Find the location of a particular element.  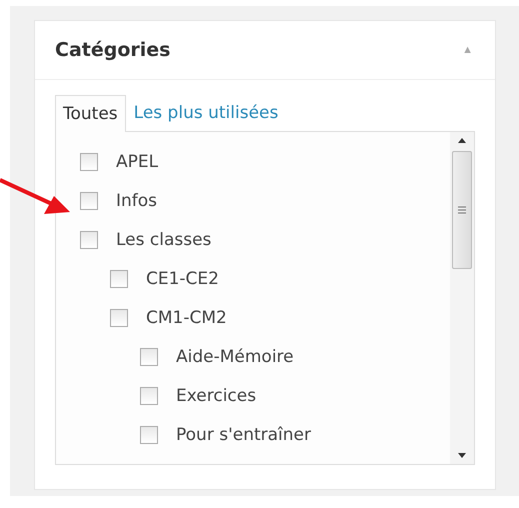

category-label: Aide-Mémoire is located at coordinates (235, 356).